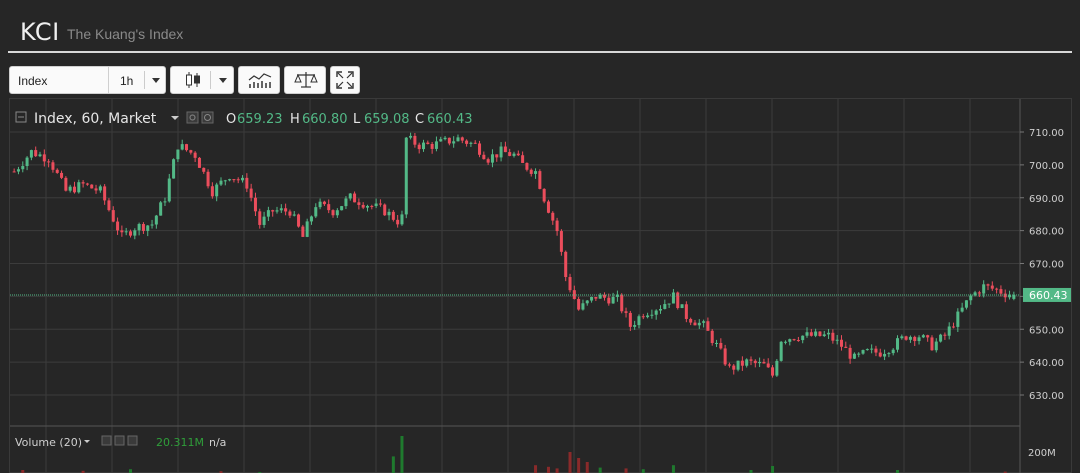  I want to click on volume-axis-tick: 200M, so click(1042, 453).